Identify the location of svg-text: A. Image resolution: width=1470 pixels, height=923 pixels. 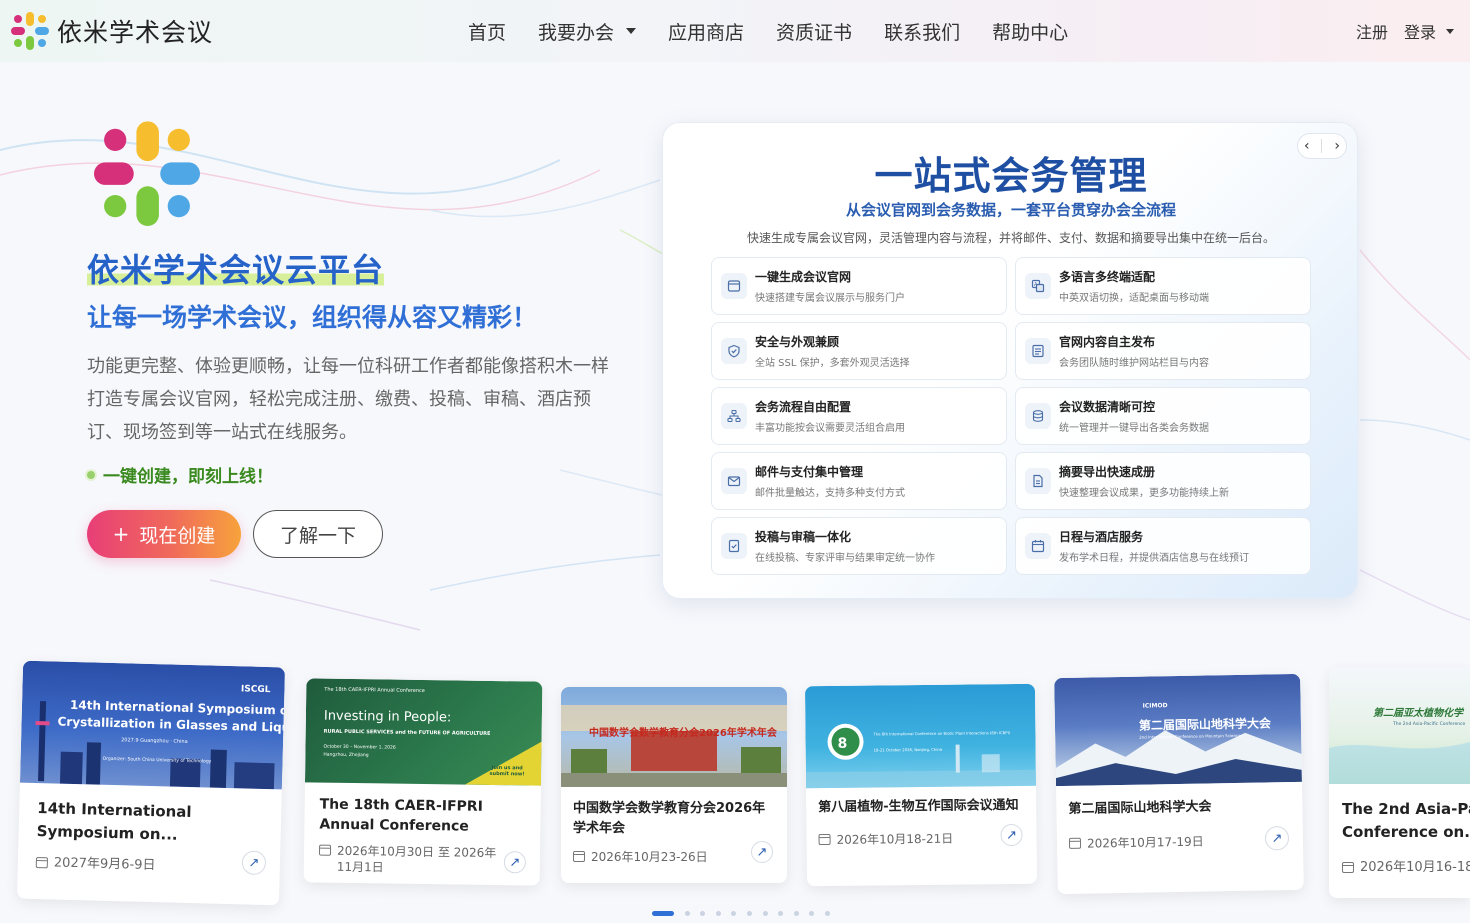
(1036, 285).